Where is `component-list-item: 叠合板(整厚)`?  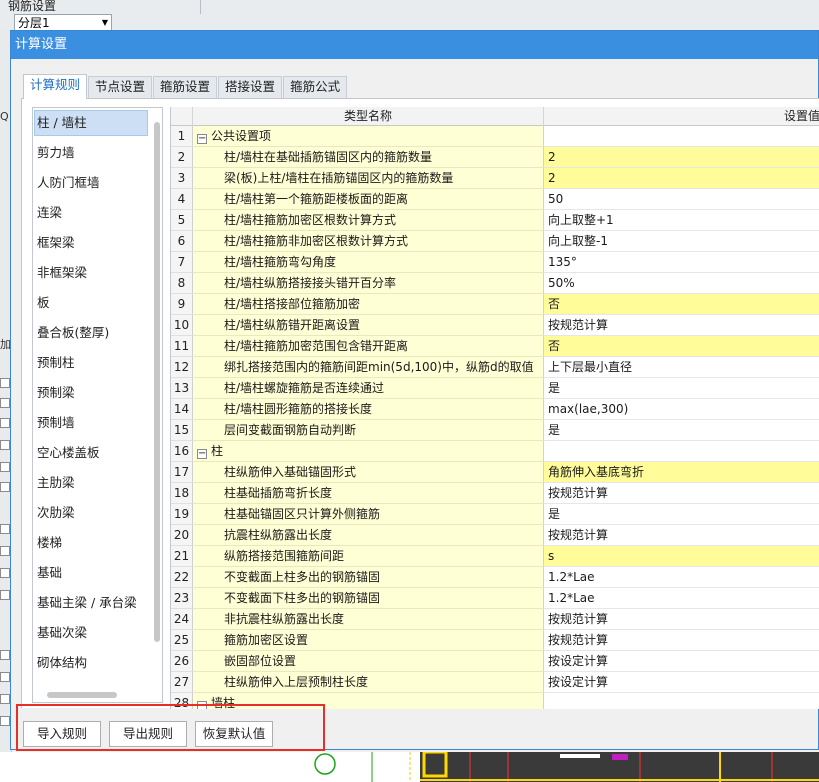
component-list-item: 叠合板(整厚) is located at coordinates (91, 333).